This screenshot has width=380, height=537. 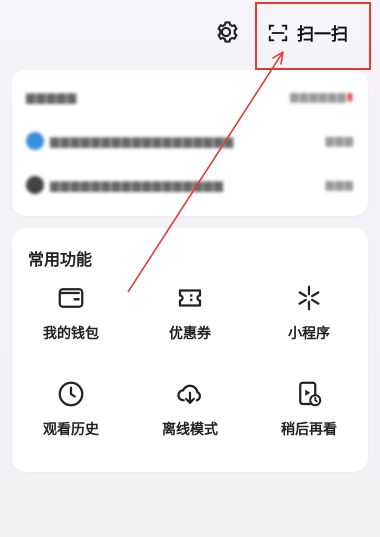 I want to click on coupon-label: 优惠券, so click(x=190, y=334).